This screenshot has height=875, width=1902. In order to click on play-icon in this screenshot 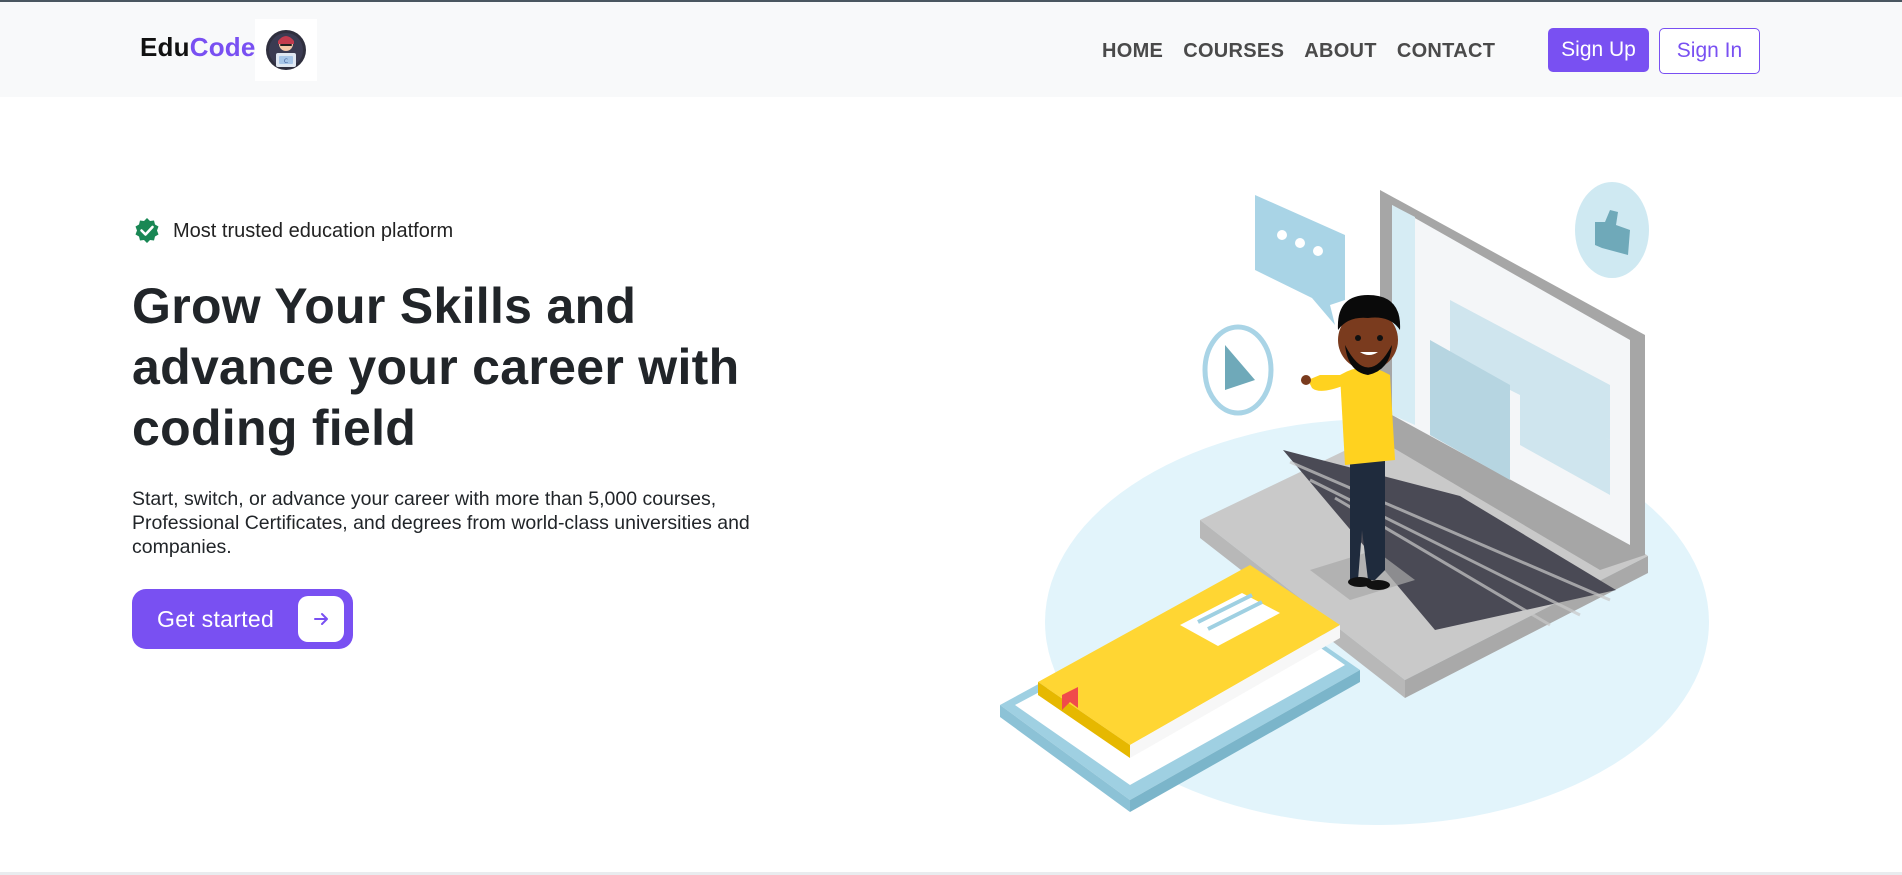, I will do `click(1238, 370)`.